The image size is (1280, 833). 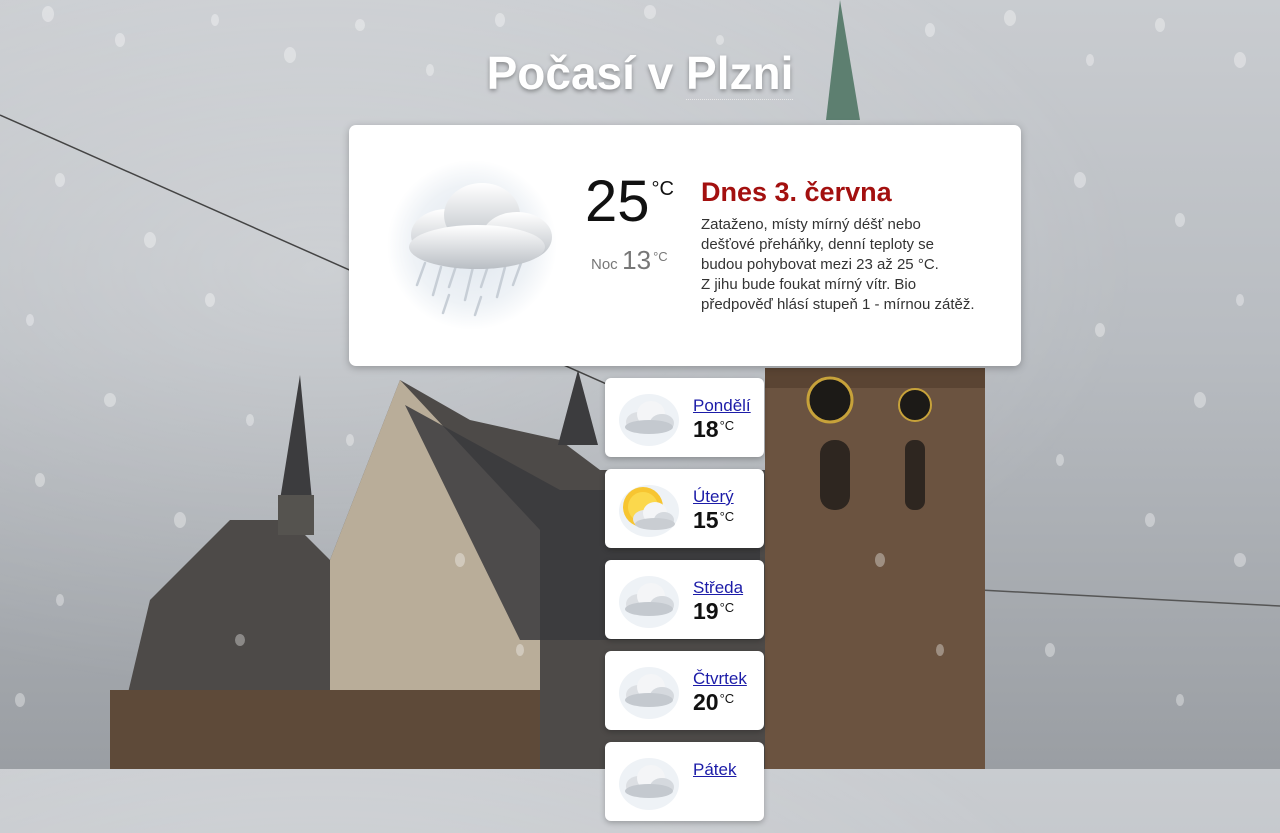 I want to click on forecast-temp-value: 20, so click(x=706, y=702).